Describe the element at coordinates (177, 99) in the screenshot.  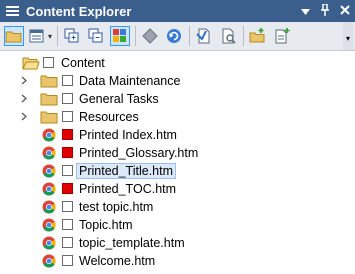
I see `tree-item: General Tasks` at that location.